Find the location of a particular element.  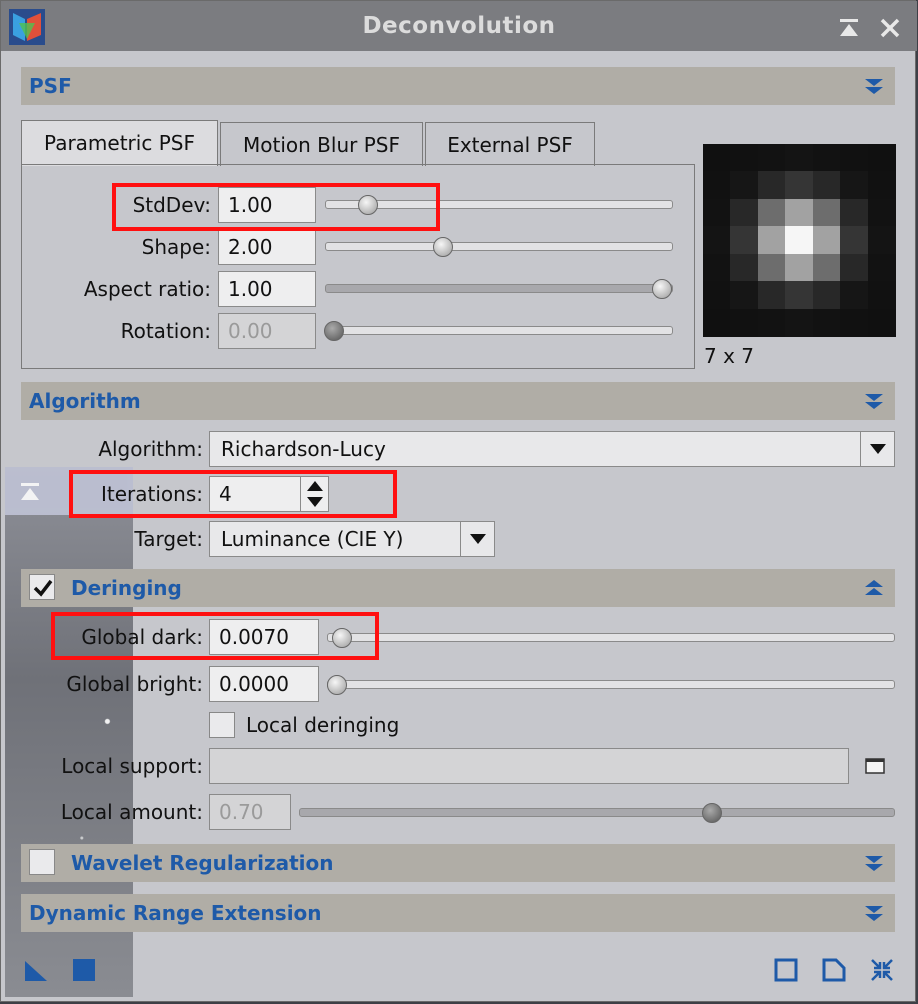

target-value: Luminance (CIE Y) is located at coordinates (312, 539).